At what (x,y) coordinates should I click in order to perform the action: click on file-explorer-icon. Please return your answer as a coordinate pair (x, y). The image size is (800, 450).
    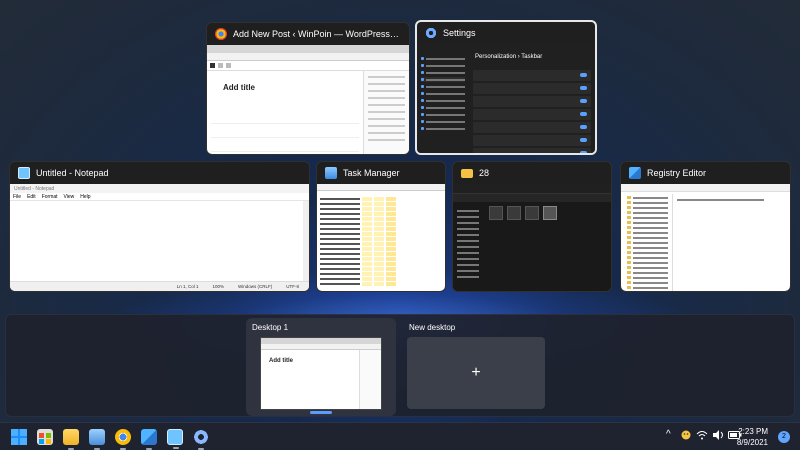
    Looking at the image, I should click on (71, 439).